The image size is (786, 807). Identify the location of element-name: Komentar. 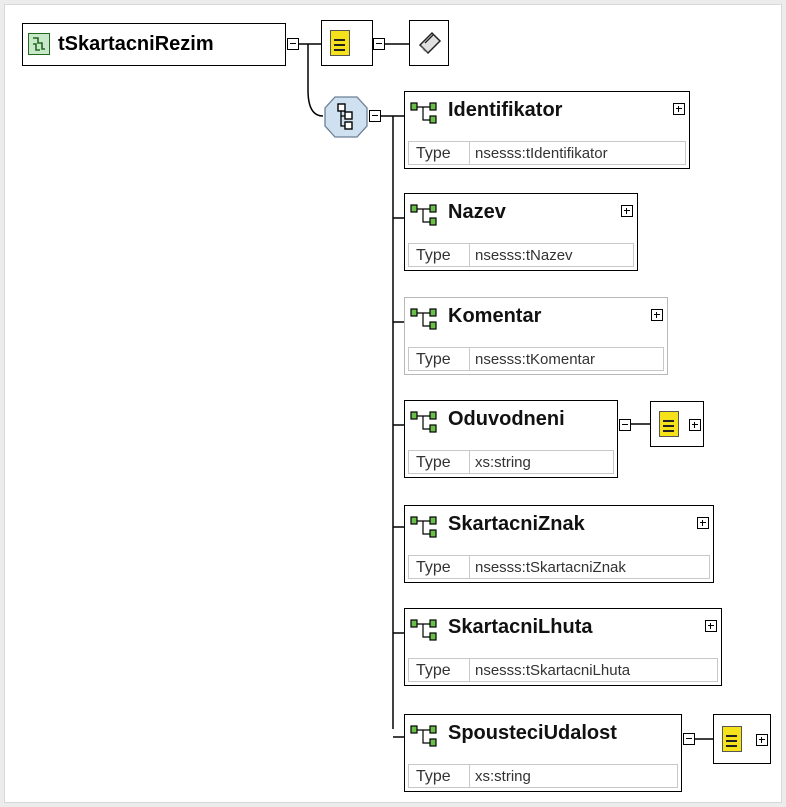
(495, 316).